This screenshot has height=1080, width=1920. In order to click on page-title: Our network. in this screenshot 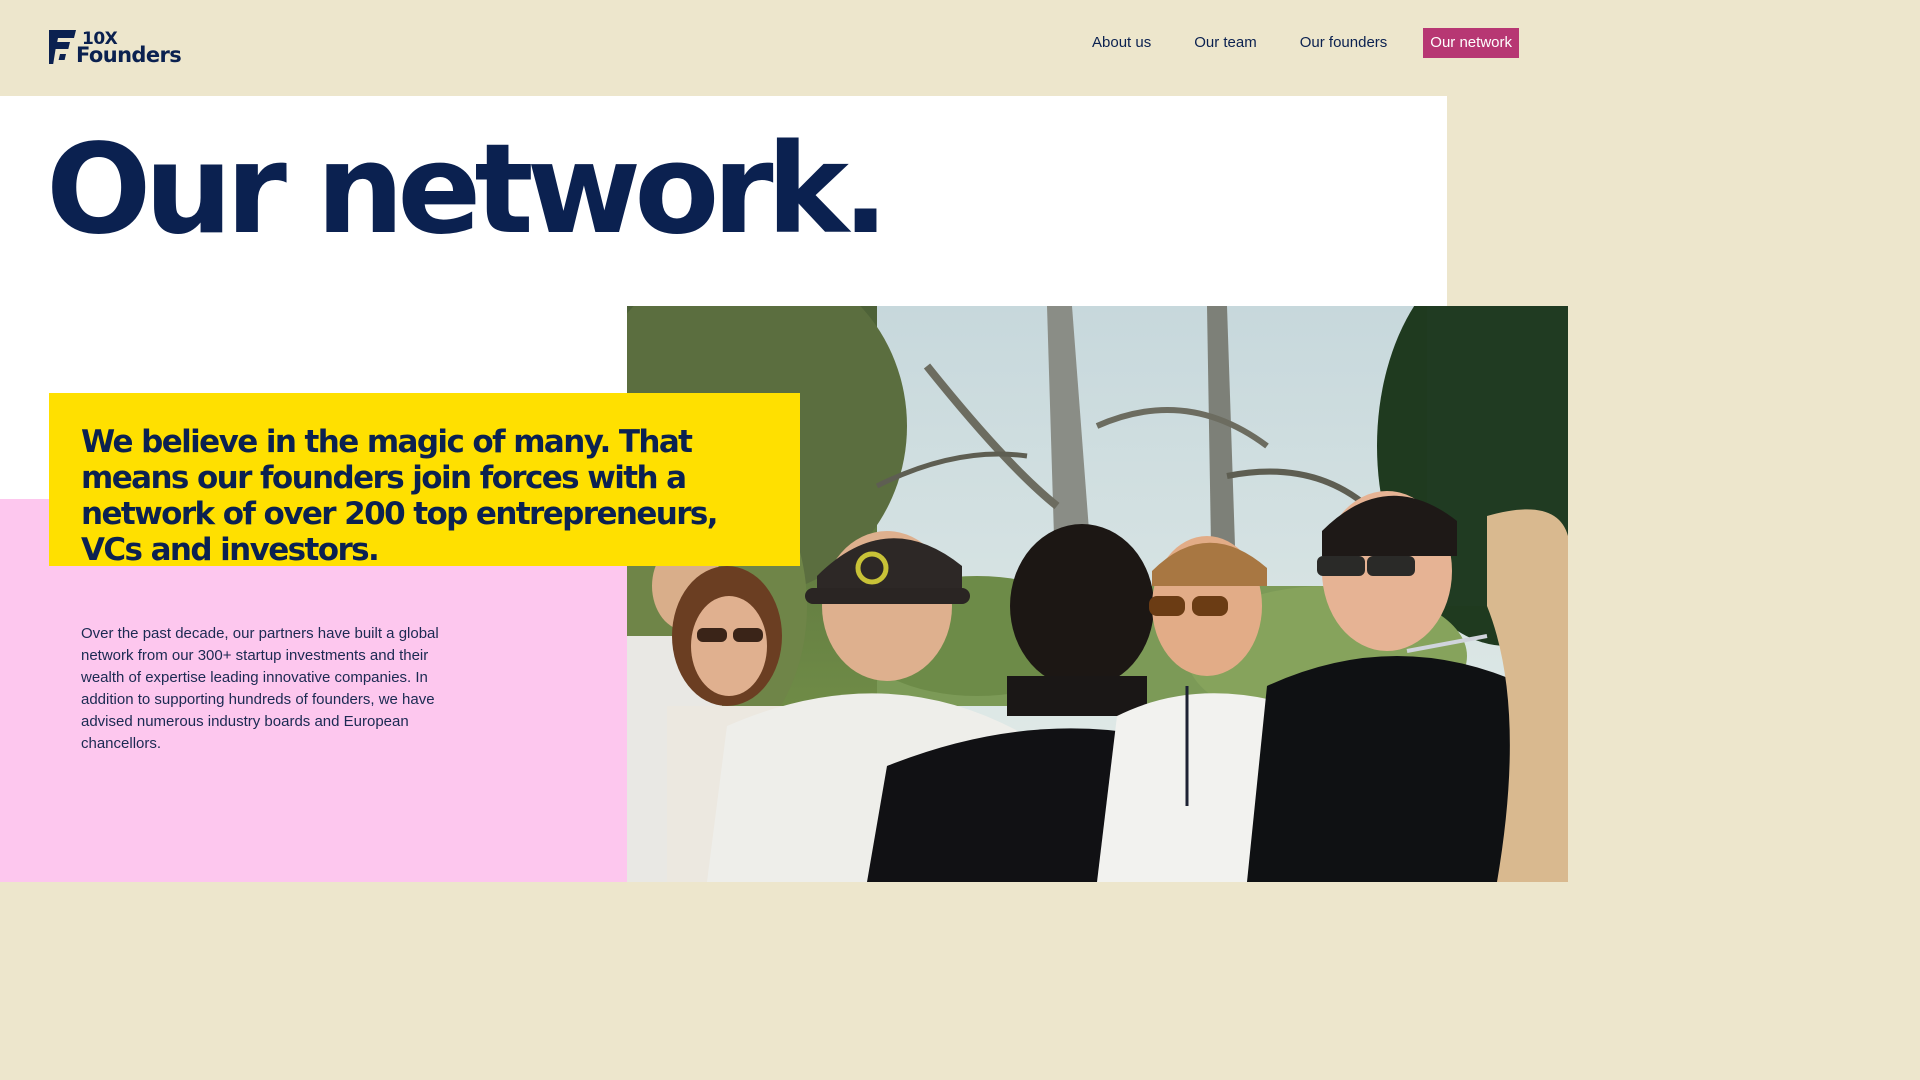, I will do `click(467, 190)`.